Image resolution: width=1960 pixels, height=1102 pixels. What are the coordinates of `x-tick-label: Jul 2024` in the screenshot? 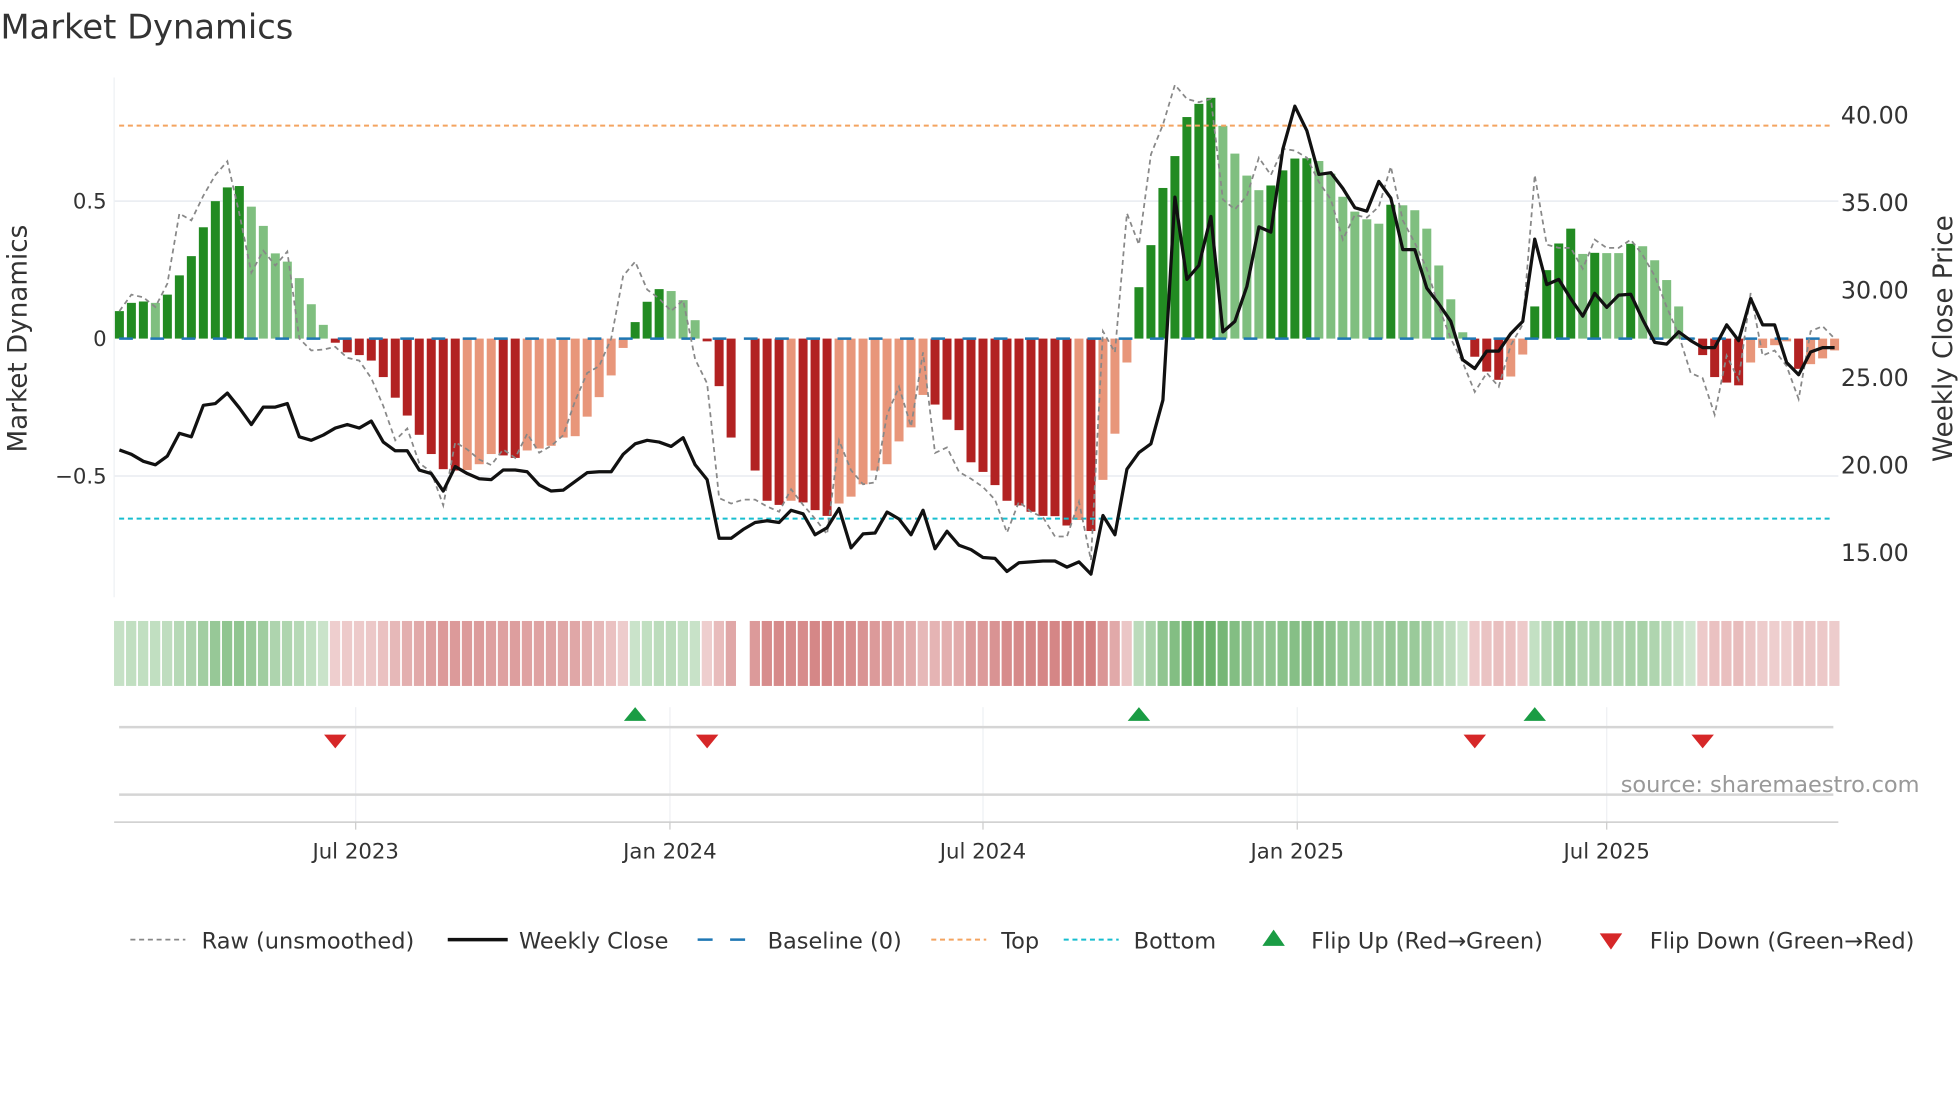 It's located at (982, 851).